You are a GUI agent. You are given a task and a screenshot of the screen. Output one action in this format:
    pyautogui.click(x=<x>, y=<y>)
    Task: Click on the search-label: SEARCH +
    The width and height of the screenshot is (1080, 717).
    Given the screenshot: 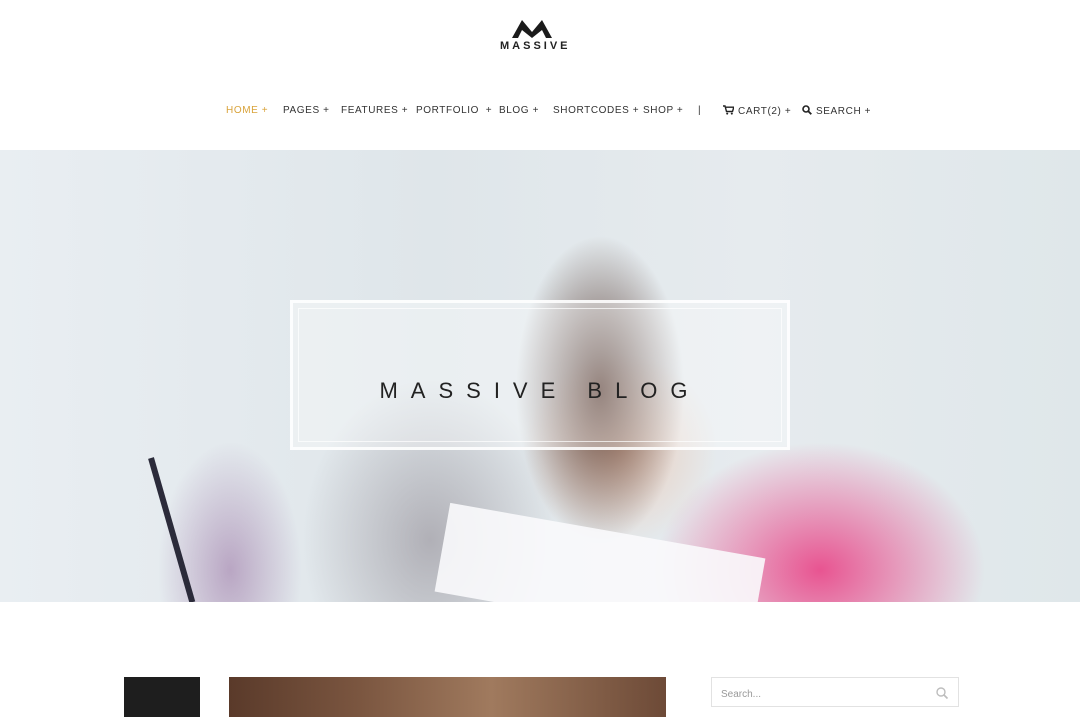 What is the action you would take?
    pyautogui.click(x=844, y=111)
    